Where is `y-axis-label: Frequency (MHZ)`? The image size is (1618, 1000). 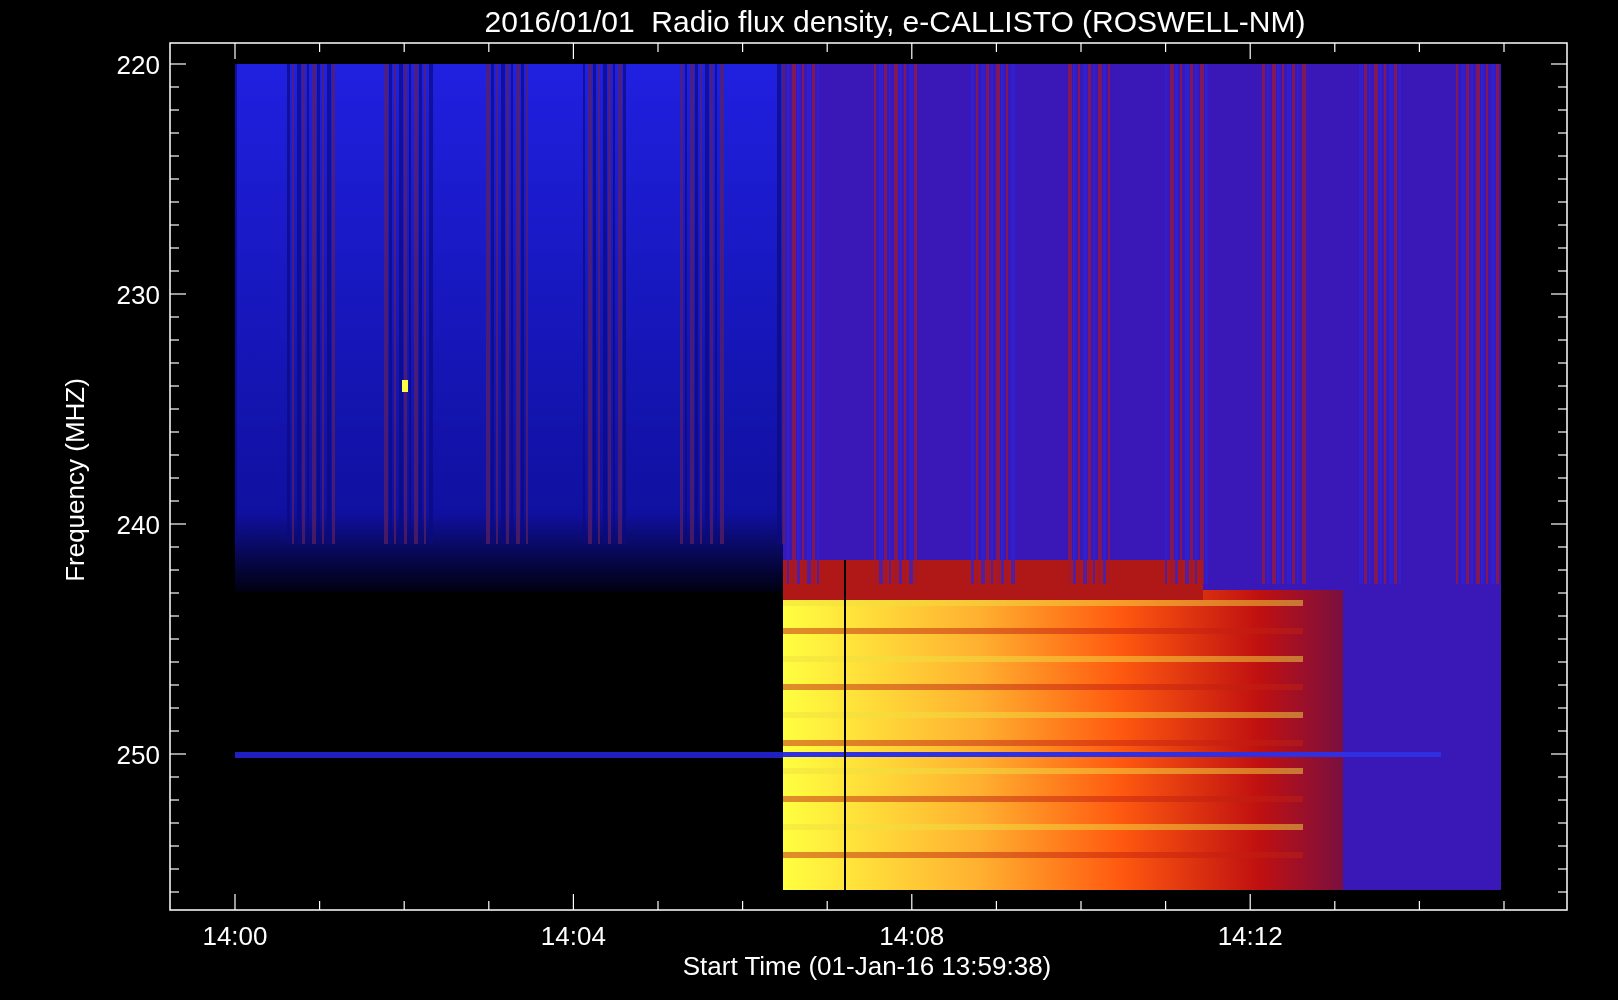 y-axis-label: Frequency (MHZ) is located at coordinates (75, 480).